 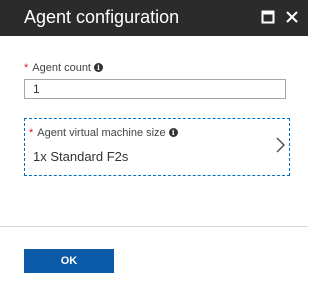 I want to click on close-icon, so click(x=292, y=17).